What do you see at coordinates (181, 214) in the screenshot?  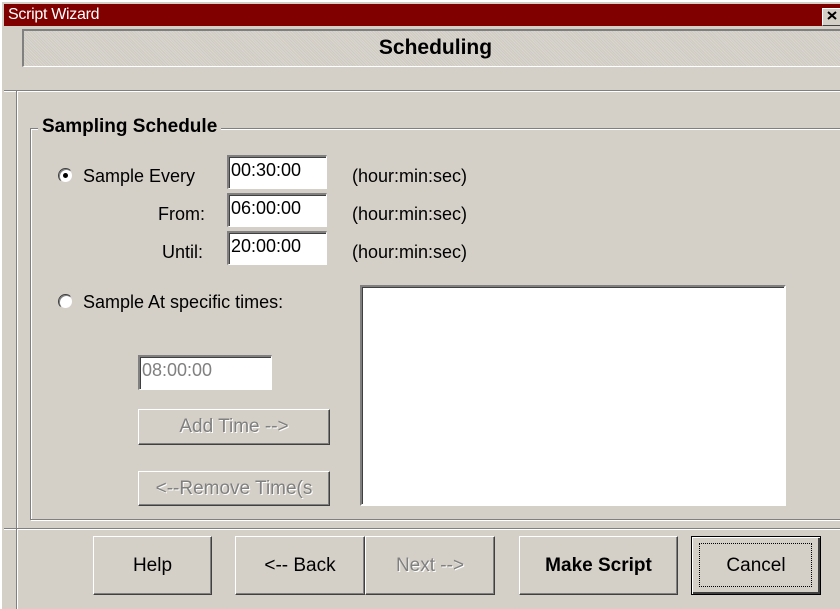 I see `from-label: From:` at bounding box center [181, 214].